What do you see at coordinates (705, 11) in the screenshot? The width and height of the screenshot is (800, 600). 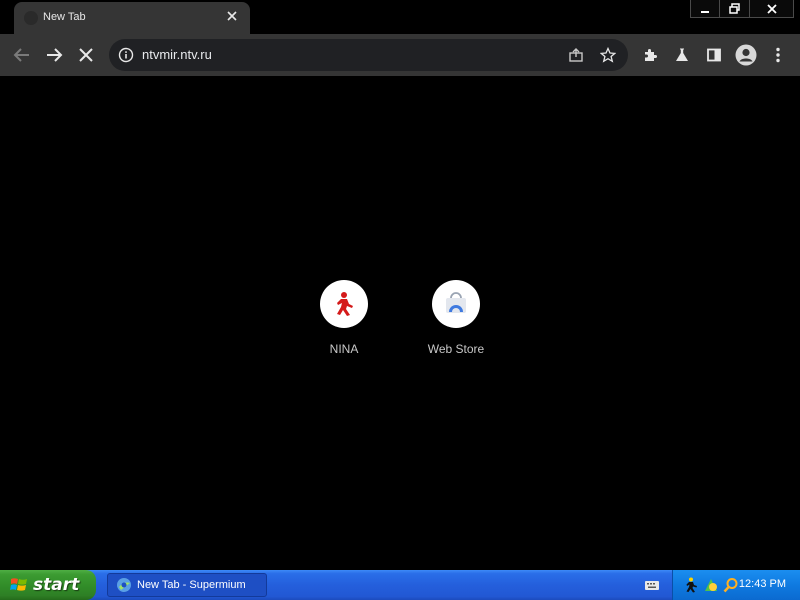 I see `minimize-icon` at bounding box center [705, 11].